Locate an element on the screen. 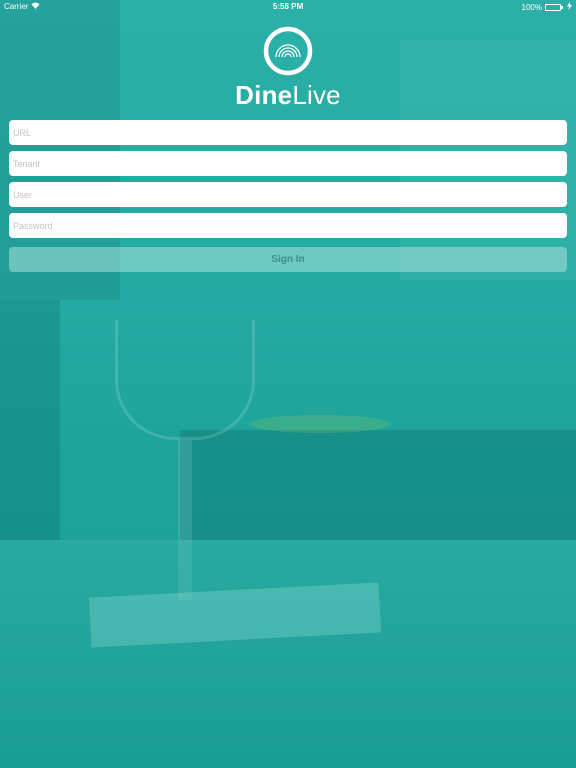 Image resolution: width=576 pixels, height=768 pixels. clock: 5:58 PM is located at coordinates (288, 6).